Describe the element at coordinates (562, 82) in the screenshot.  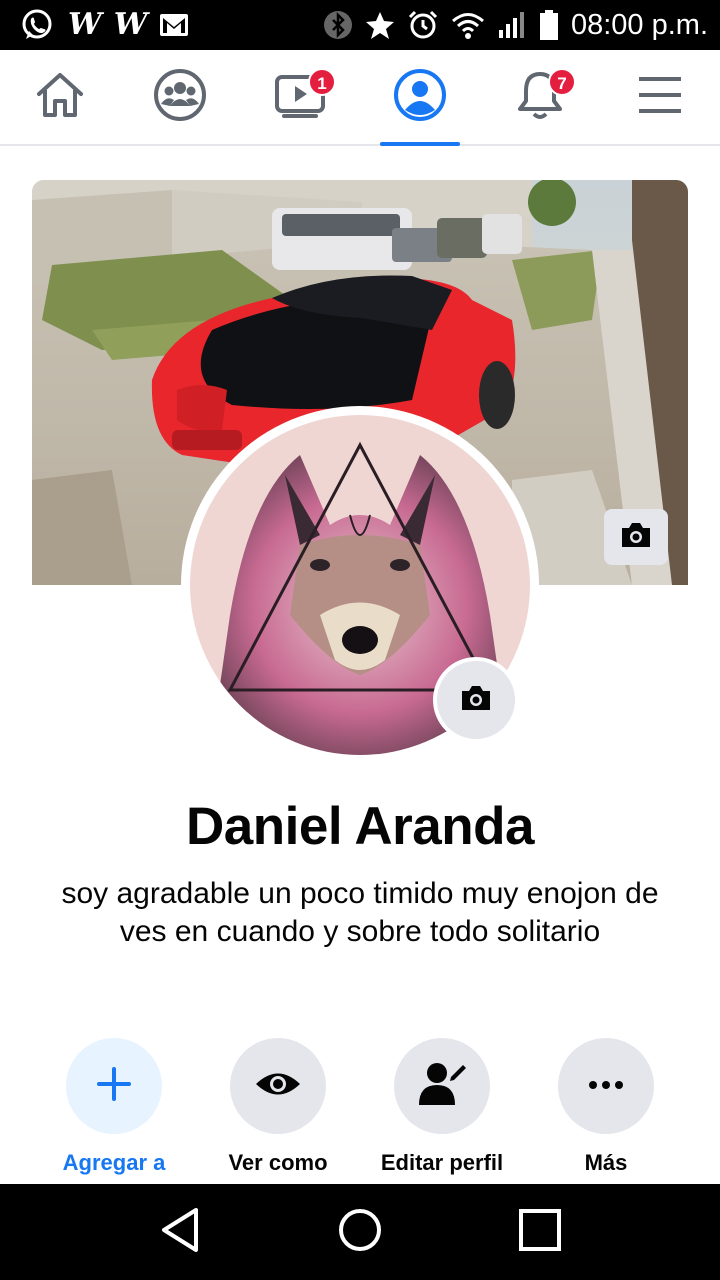
I see `notifications-badge: 7` at that location.